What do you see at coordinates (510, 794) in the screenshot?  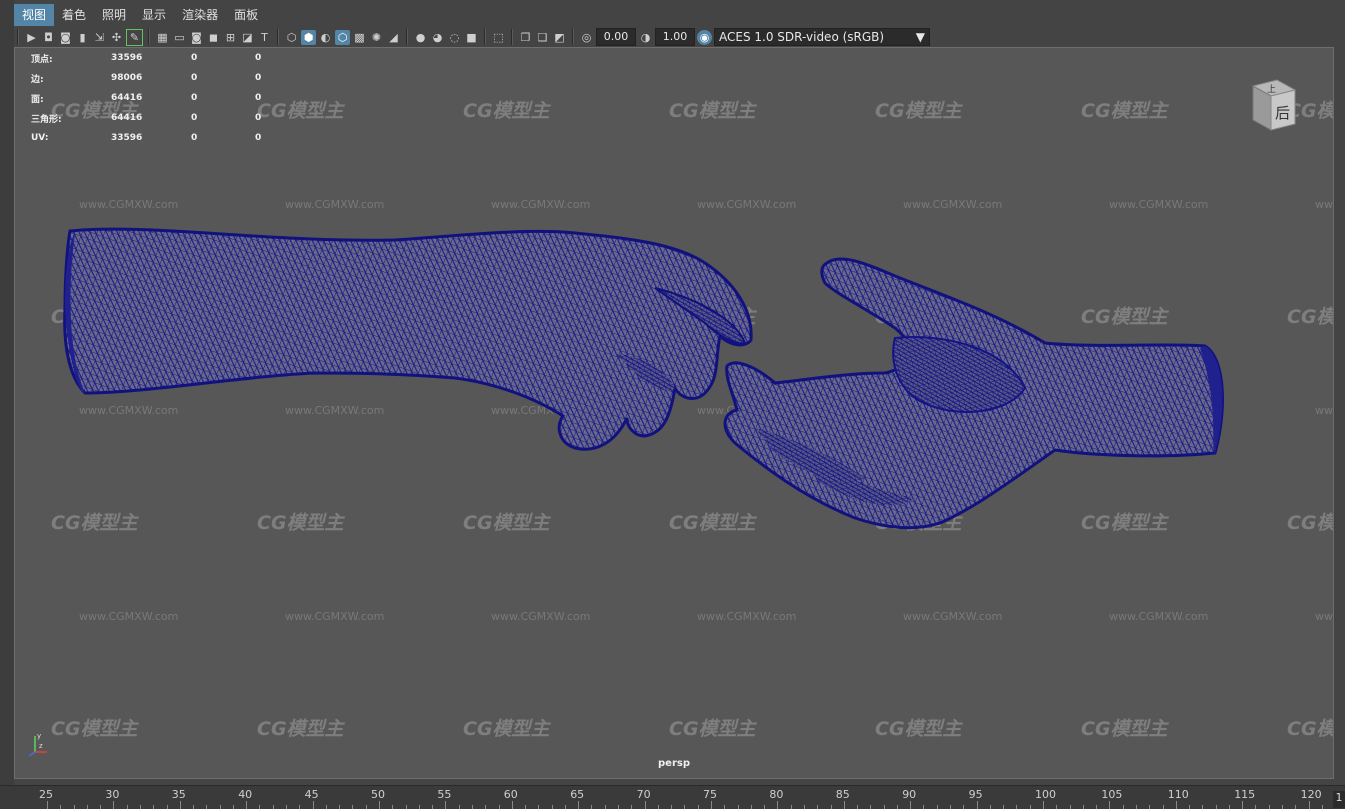 I see `timeline-tick-label: 60` at bounding box center [510, 794].